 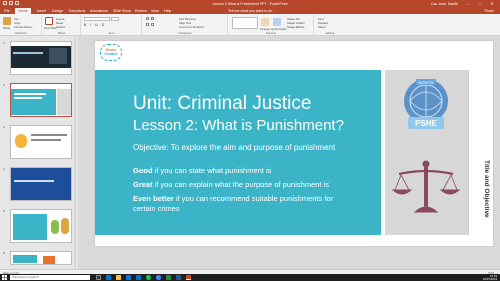 What do you see at coordinates (148, 277) in the screenshot?
I see `spotify-icon` at bounding box center [148, 277].